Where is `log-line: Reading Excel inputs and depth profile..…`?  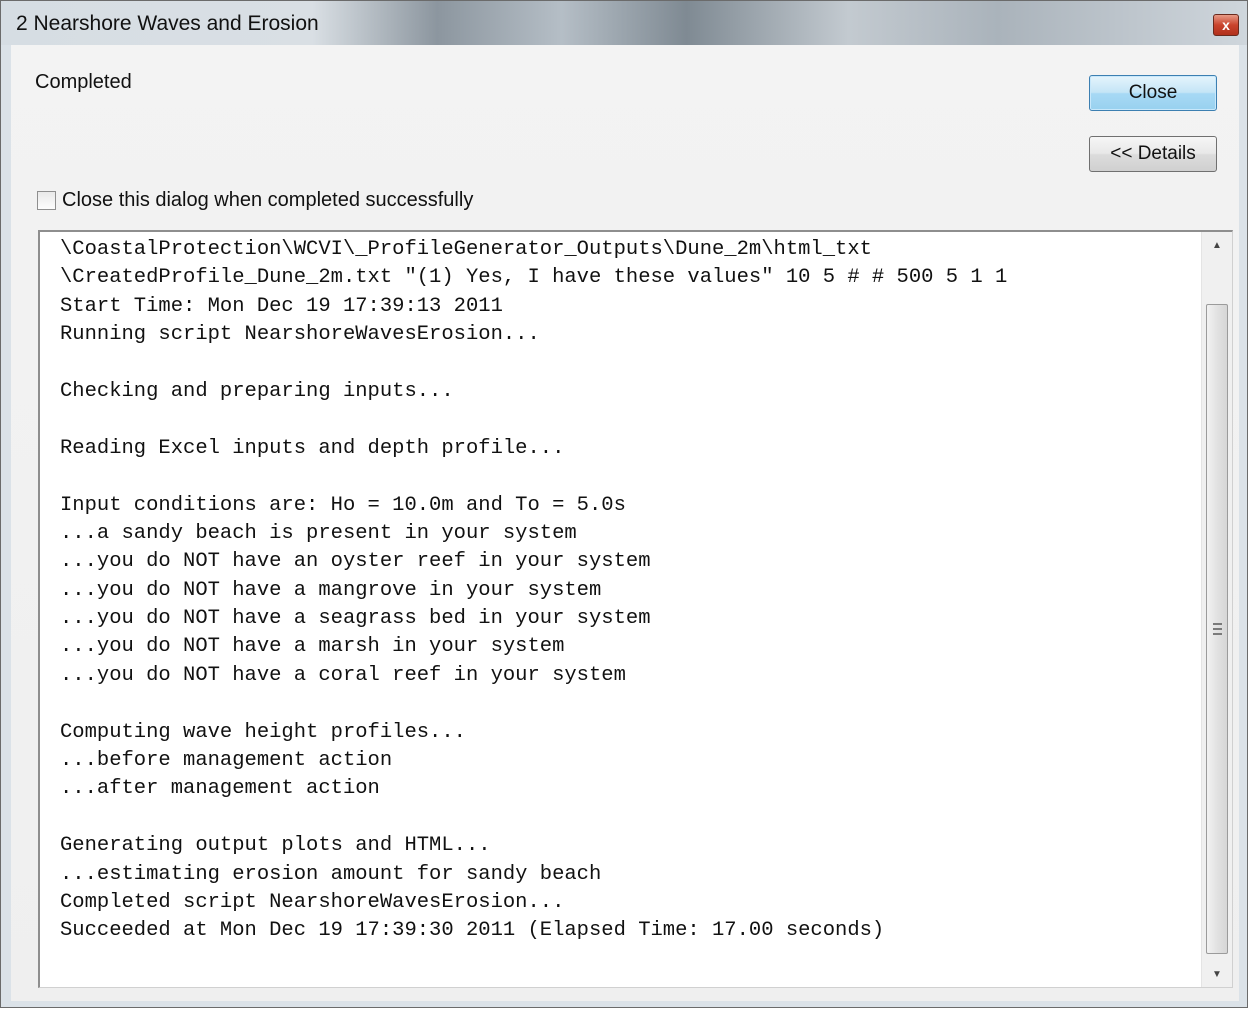
log-line: Reading Excel inputs and depth profile..… is located at coordinates (312, 448).